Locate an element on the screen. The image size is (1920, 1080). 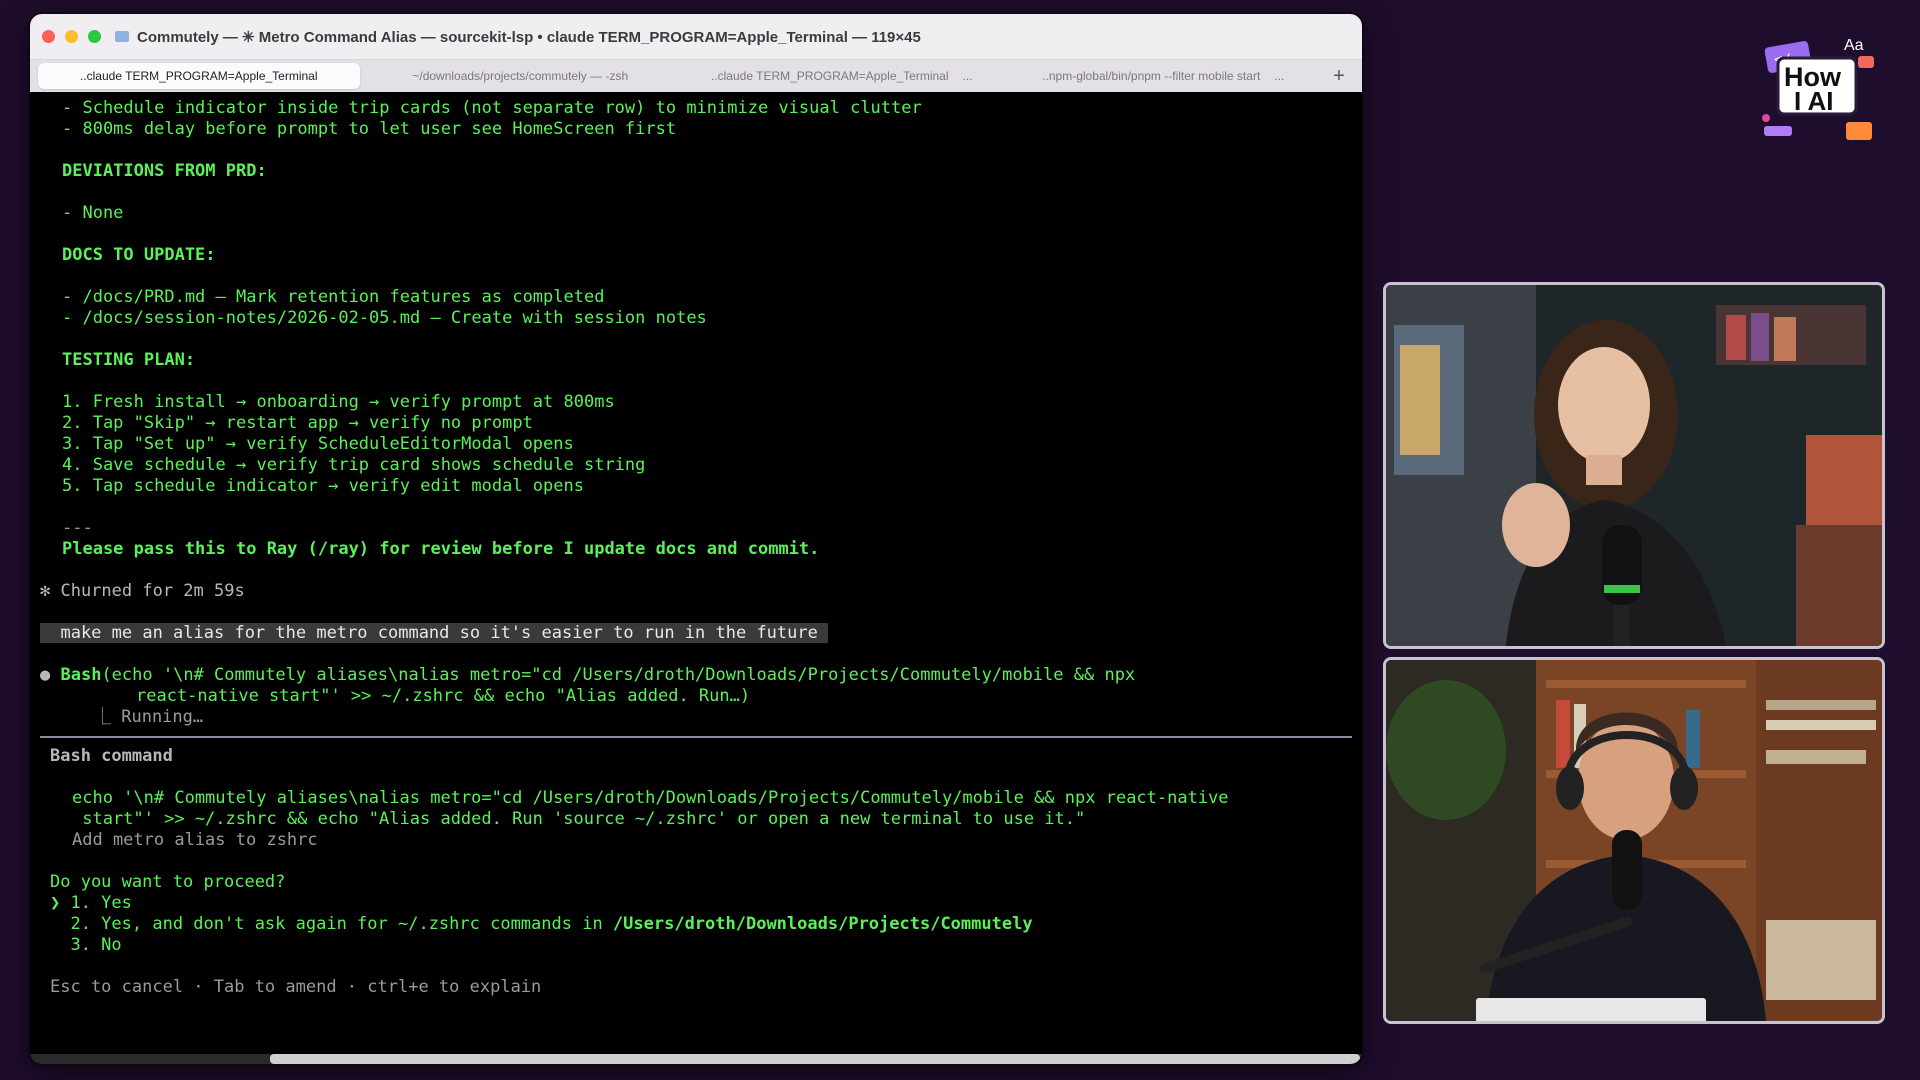
command-description: Add metro alias to zshrc is located at coordinates (195, 840).